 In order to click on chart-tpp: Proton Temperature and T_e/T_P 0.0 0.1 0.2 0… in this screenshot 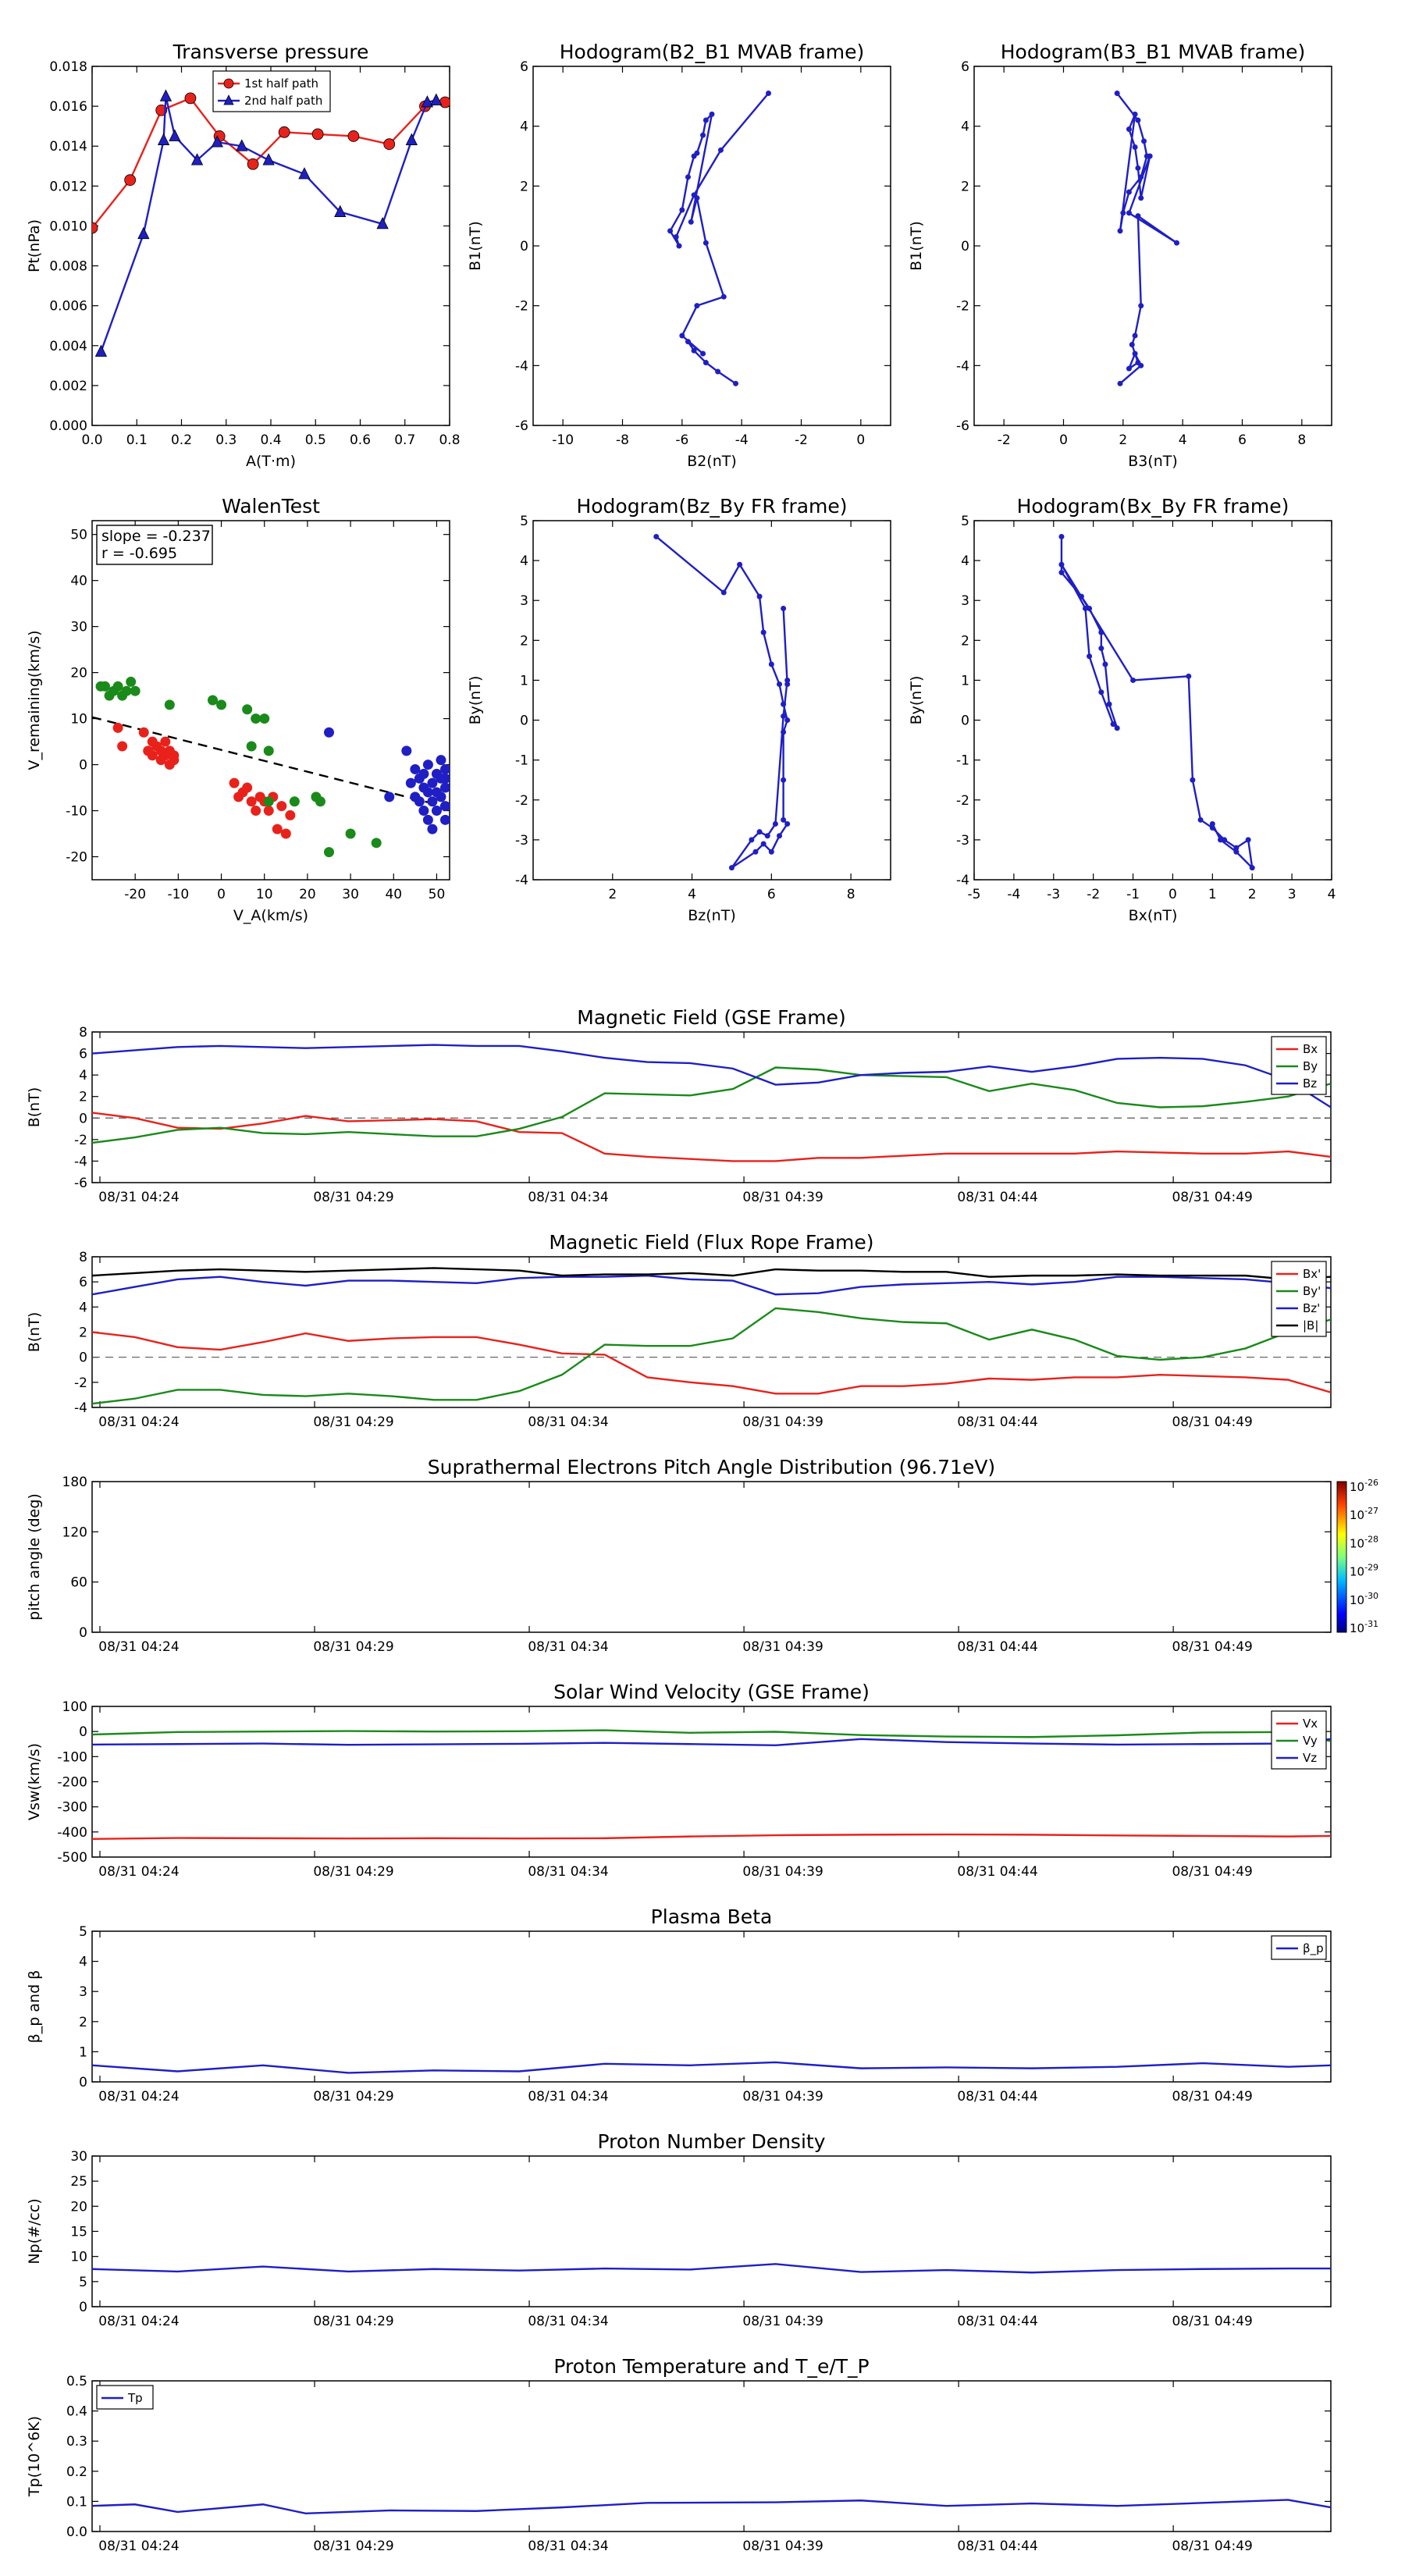, I will do `click(679, 2454)`.